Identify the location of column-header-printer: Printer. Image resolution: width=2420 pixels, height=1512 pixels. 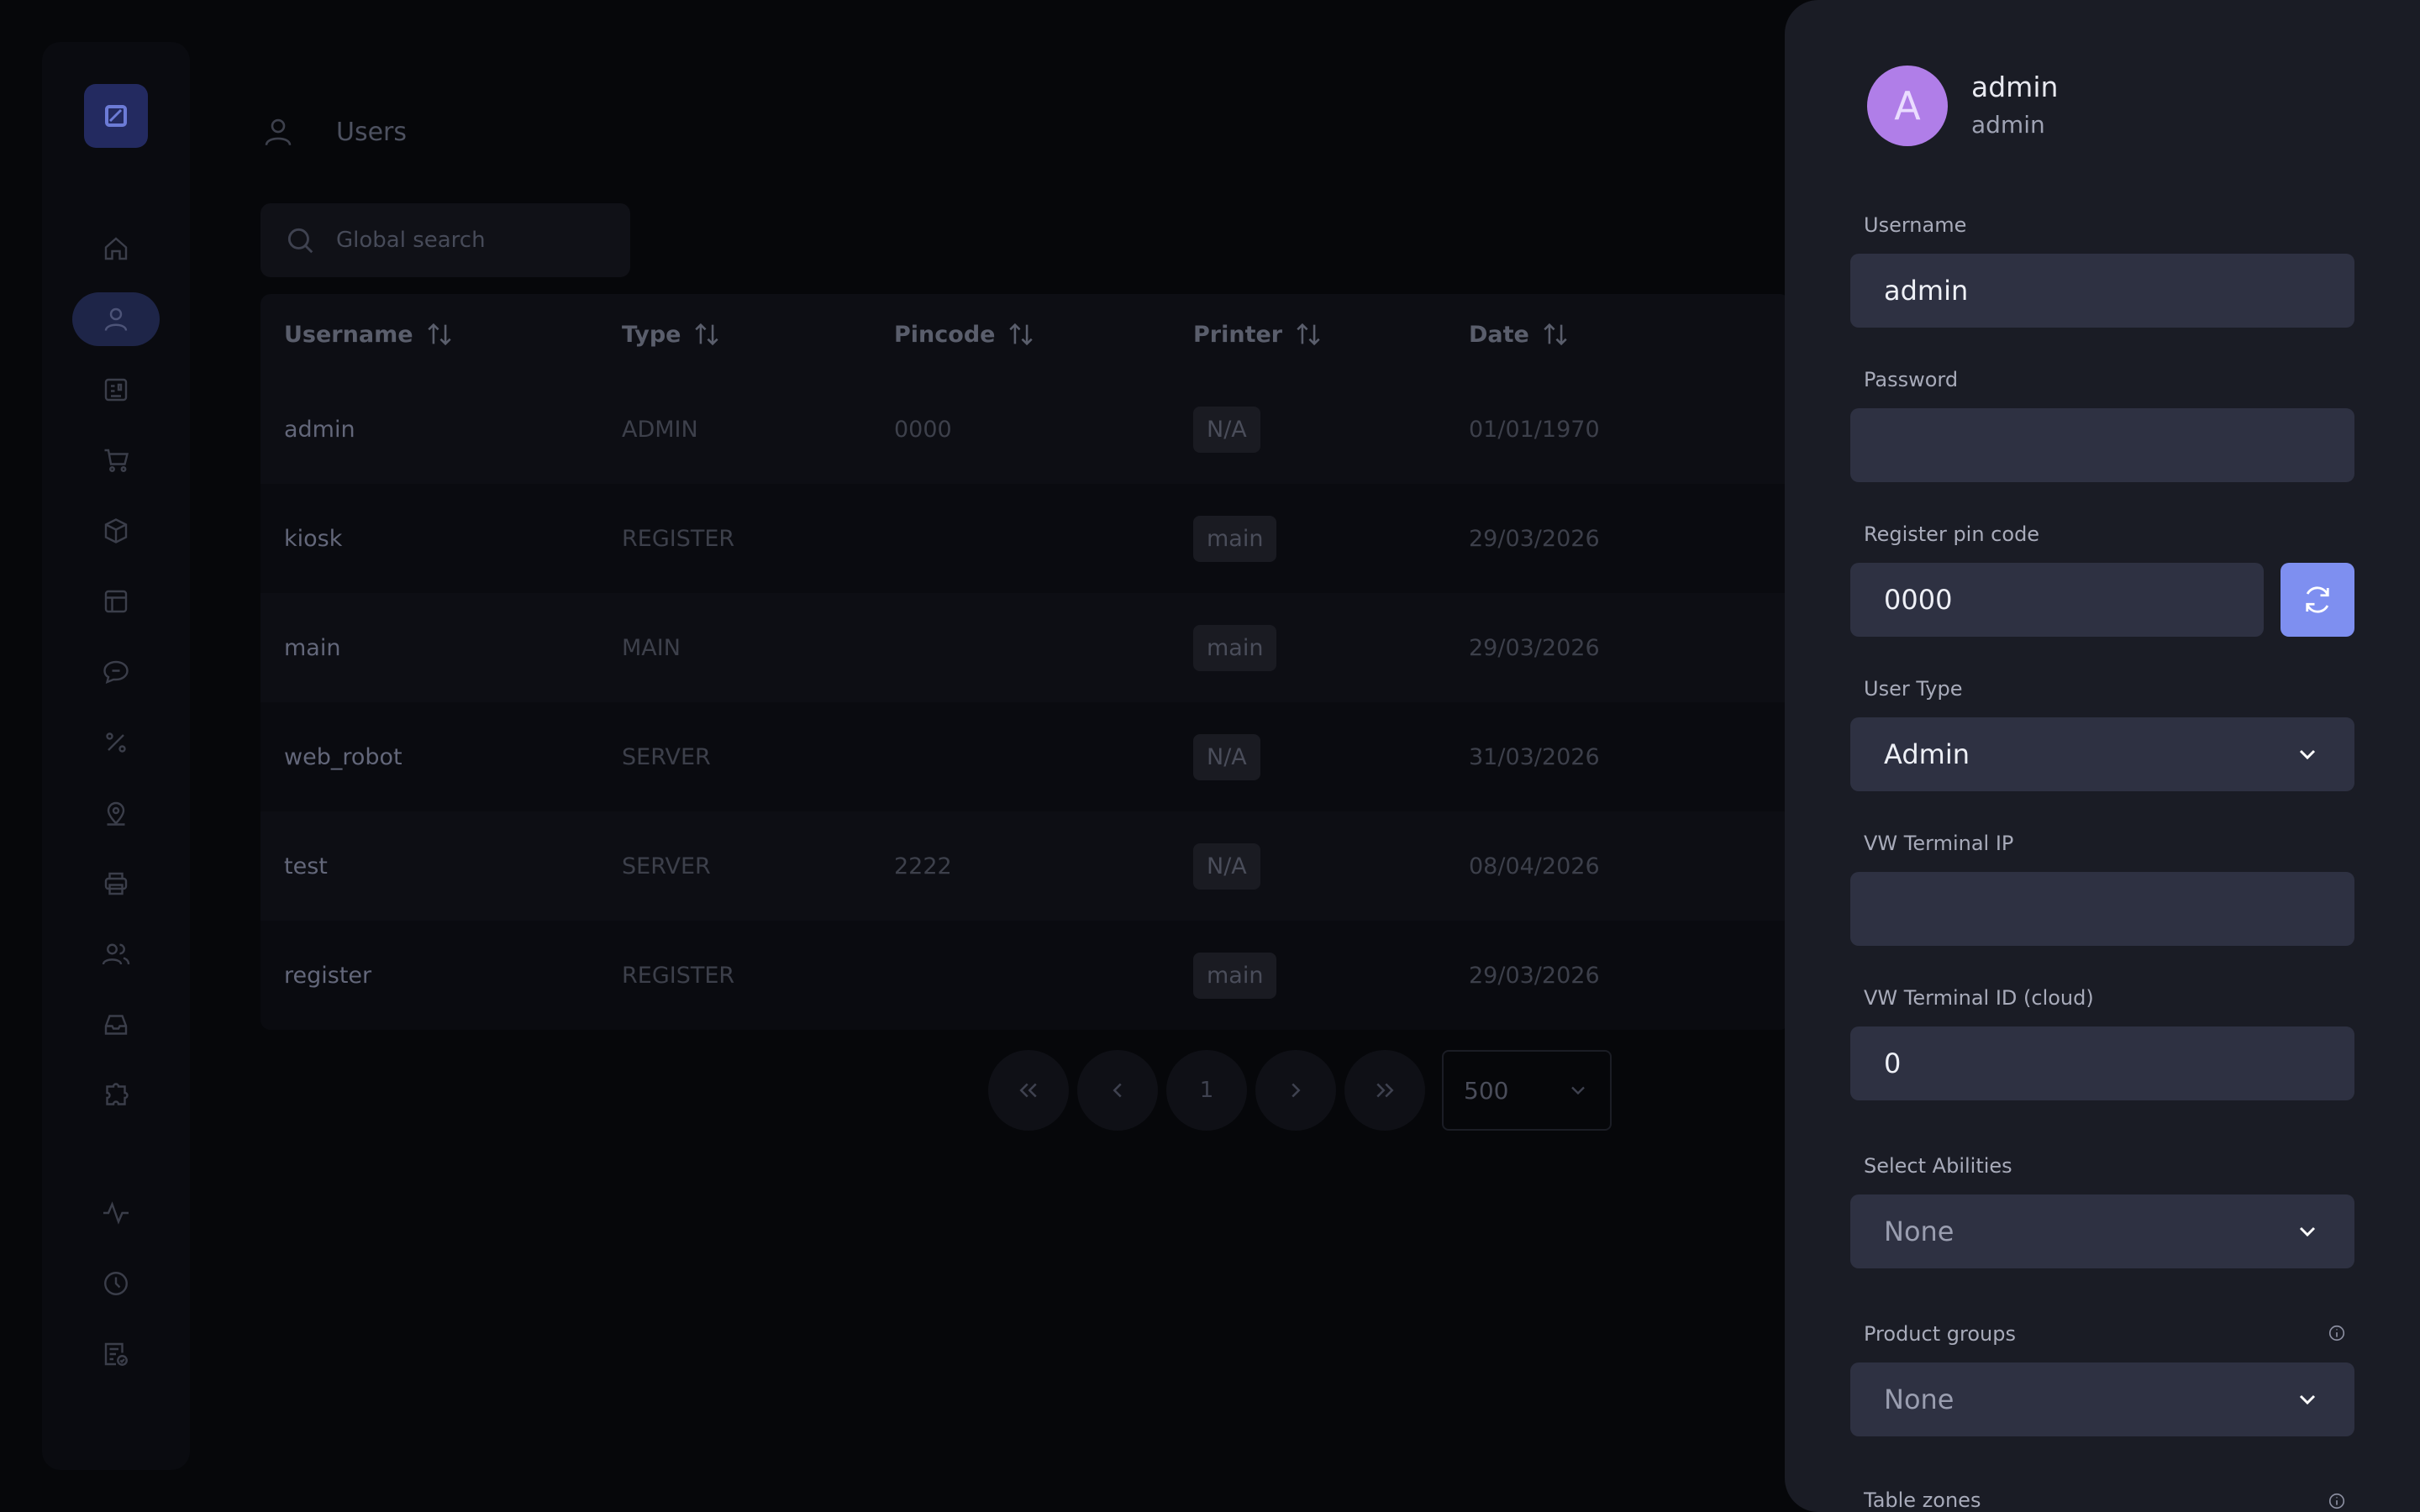
(1258, 334).